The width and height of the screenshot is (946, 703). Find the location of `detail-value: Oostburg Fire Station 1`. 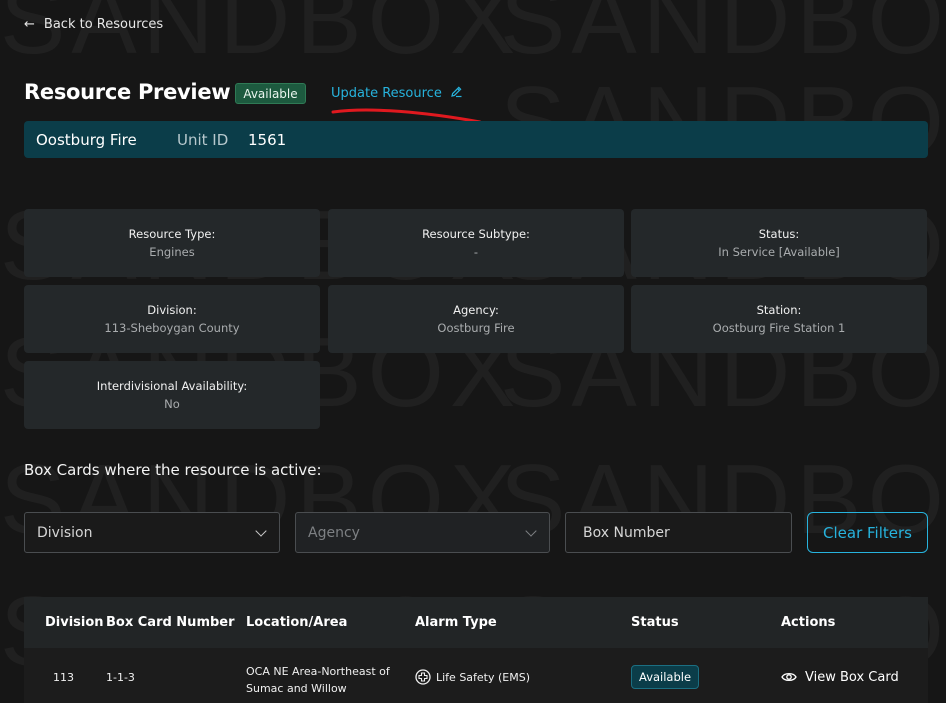

detail-value: Oostburg Fire Station 1 is located at coordinates (779, 328).